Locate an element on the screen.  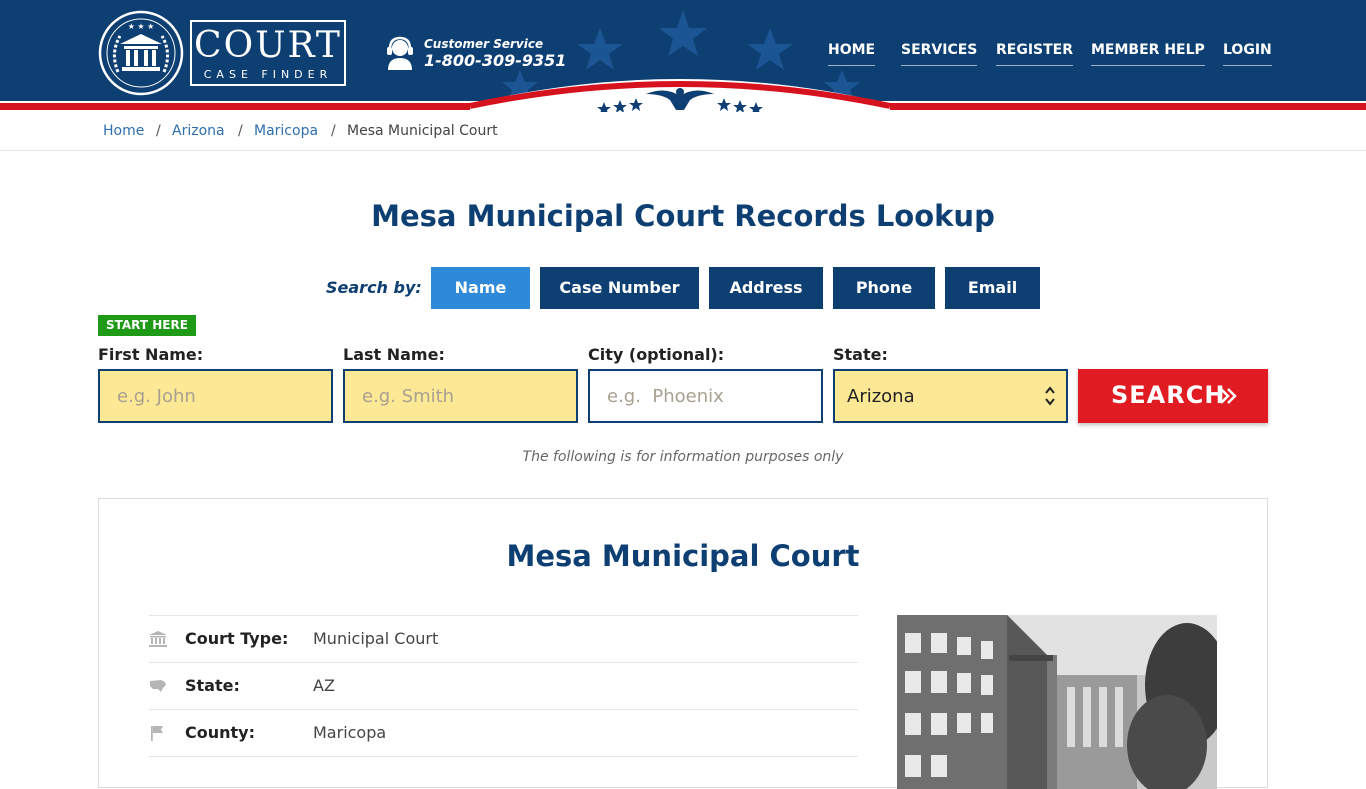
state-label: State: is located at coordinates (860, 354).